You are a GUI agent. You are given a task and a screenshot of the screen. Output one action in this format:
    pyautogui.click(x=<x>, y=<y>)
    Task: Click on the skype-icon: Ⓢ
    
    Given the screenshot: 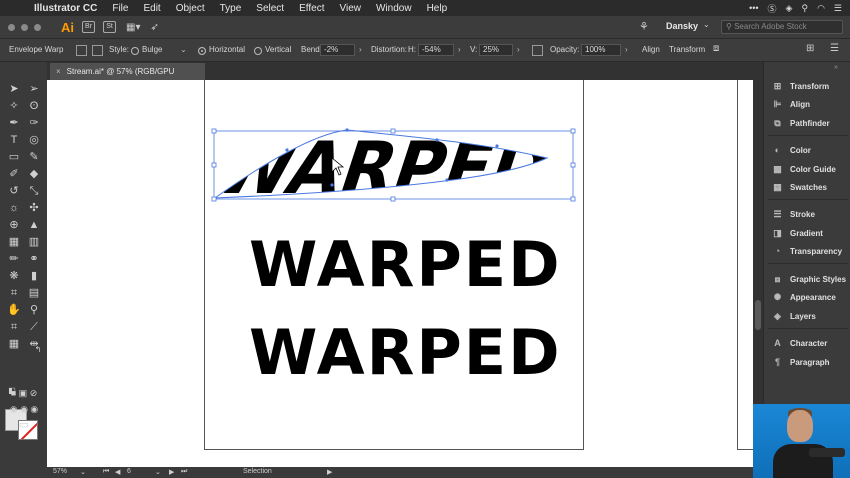 What is the action you would take?
    pyautogui.click(x=772, y=8)
    